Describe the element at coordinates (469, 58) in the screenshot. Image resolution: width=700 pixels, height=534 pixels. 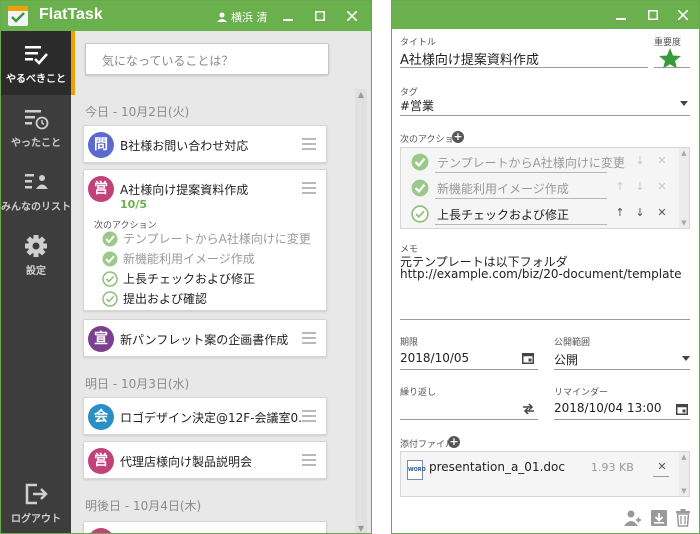
I see `title-input: A社様向け提案資料作成` at that location.